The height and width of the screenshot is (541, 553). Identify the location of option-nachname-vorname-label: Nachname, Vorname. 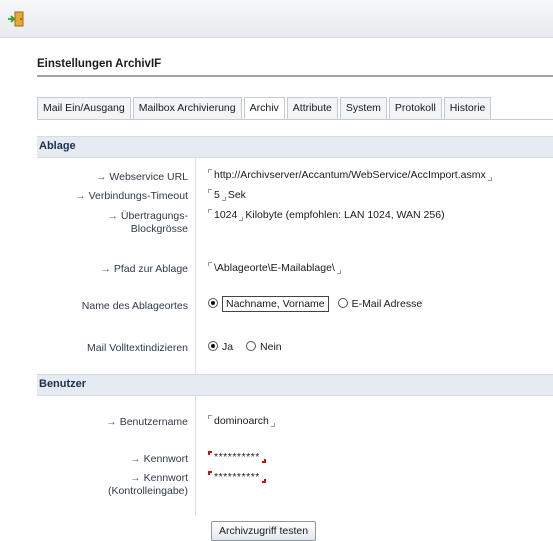
(275, 304).